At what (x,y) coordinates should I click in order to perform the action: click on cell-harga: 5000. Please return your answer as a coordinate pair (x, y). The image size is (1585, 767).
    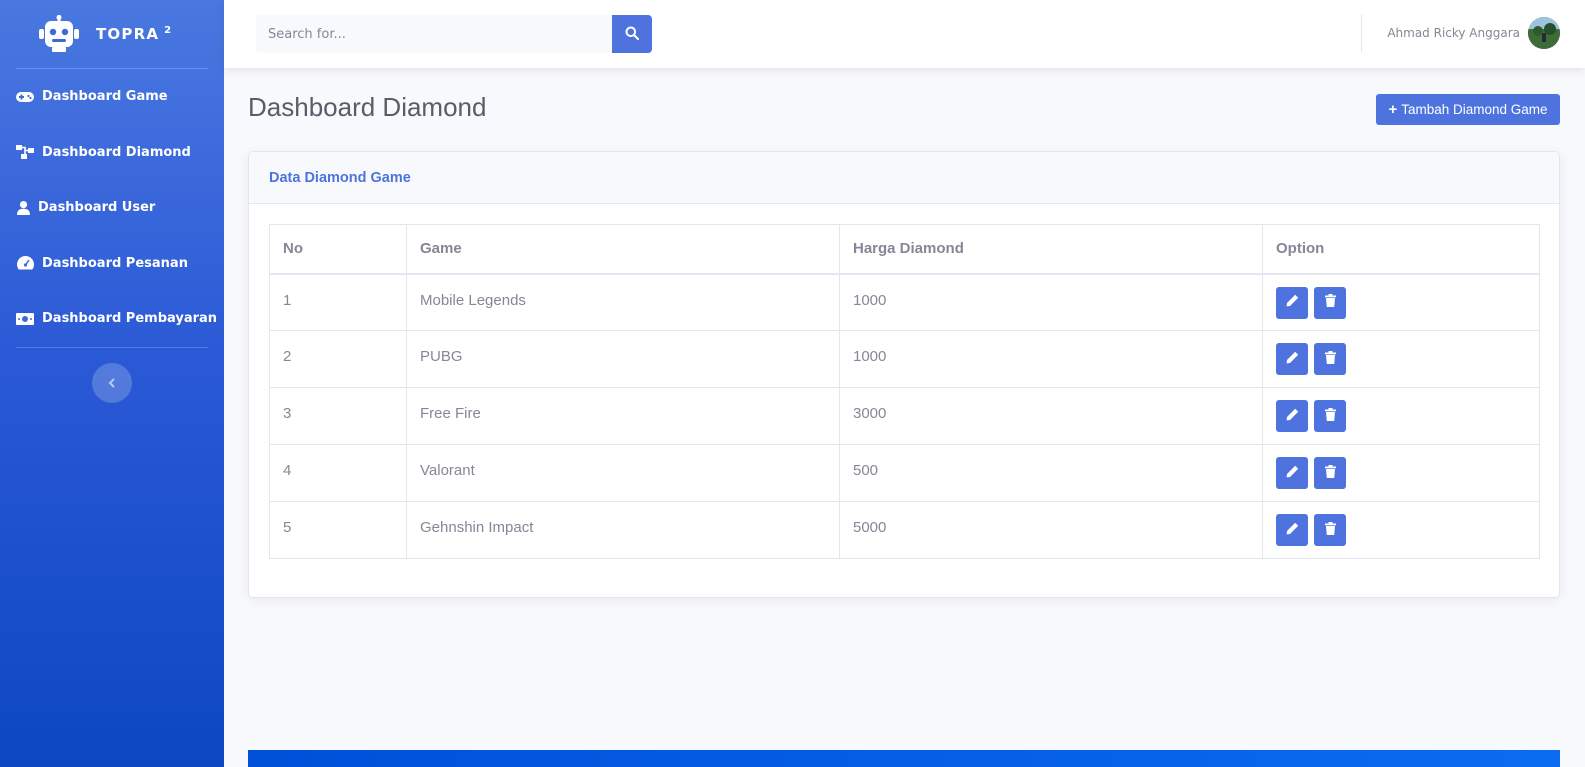
    Looking at the image, I should click on (1051, 530).